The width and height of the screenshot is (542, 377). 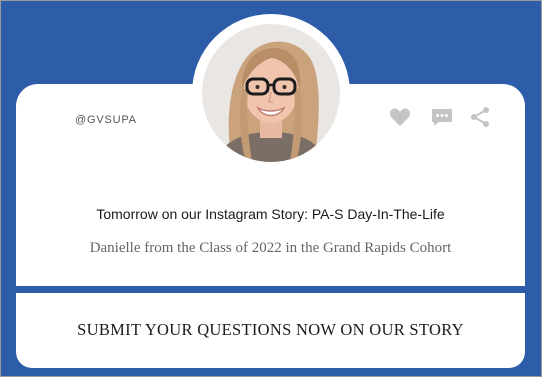 What do you see at coordinates (270, 329) in the screenshot?
I see `cta-text: SUBMIT YOUR QUESTIONS NOW ON OUR STORY` at bounding box center [270, 329].